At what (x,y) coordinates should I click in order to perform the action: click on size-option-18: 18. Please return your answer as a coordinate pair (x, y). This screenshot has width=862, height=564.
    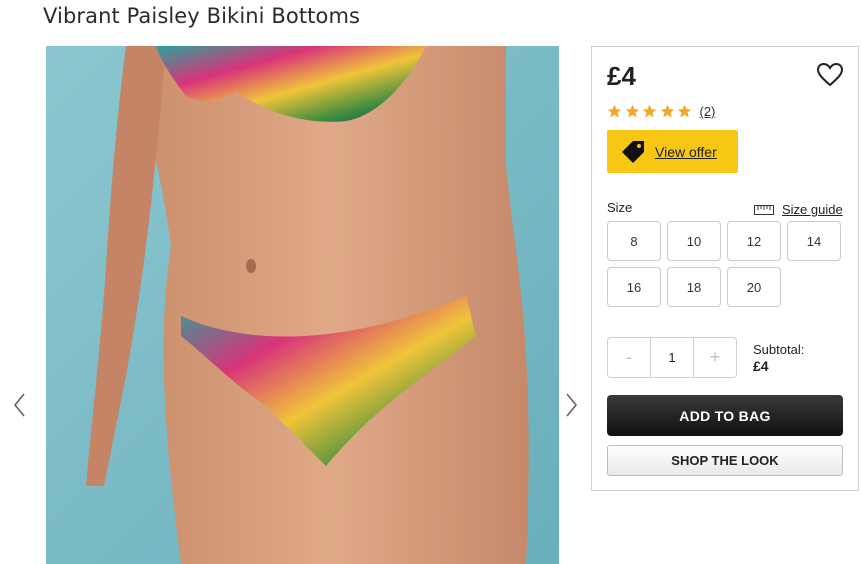
    Looking at the image, I should click on (694, 287).